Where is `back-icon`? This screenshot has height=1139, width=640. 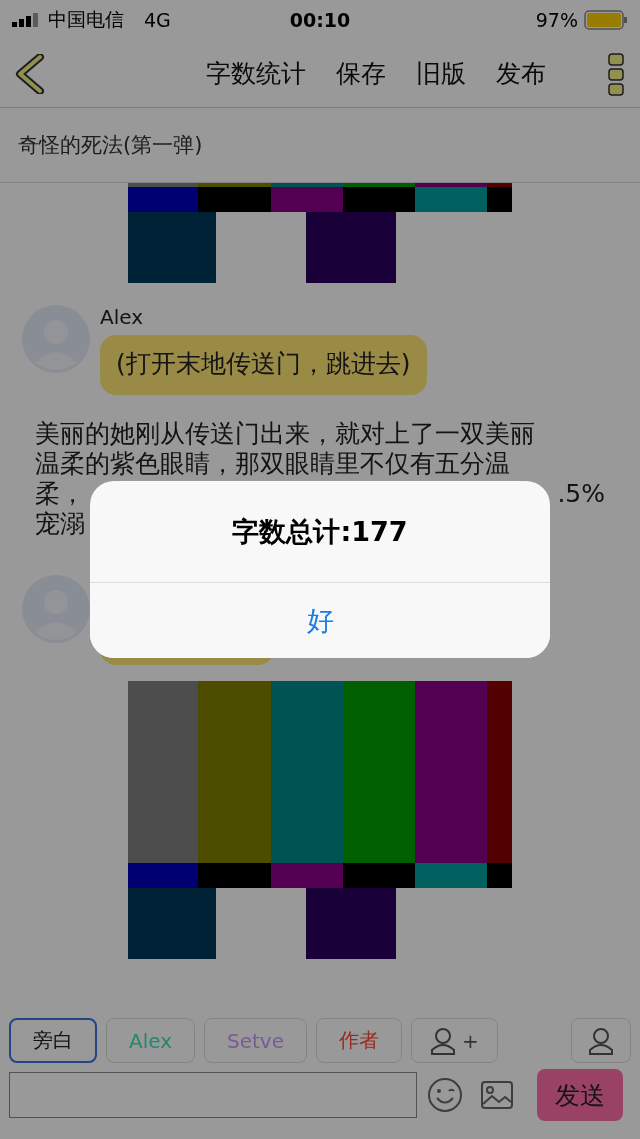 back-icon is located at coordinates (30, 73).